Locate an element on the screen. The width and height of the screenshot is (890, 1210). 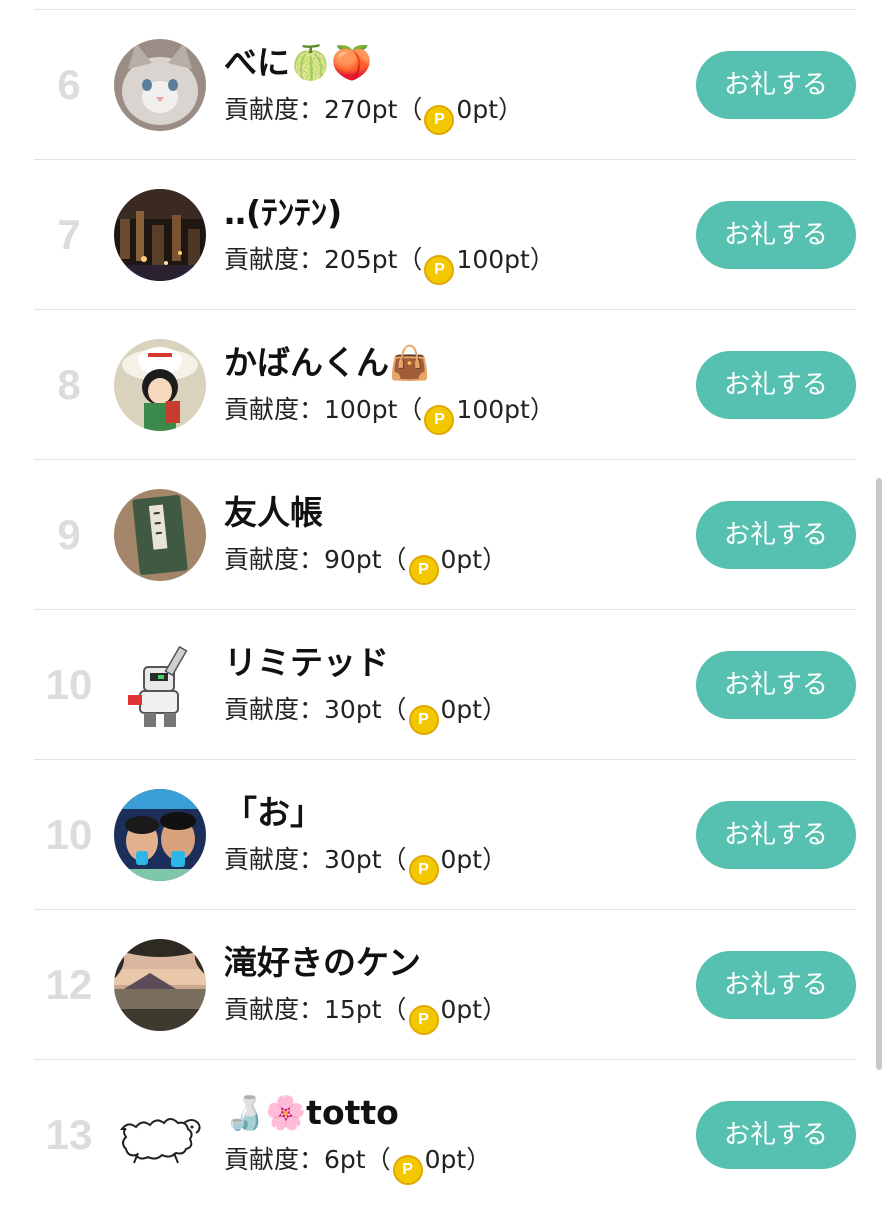
ranking-row: 10 「お」 貢献度：30pt（ P 0pt） お礼する is located at coordinates (445, 835).